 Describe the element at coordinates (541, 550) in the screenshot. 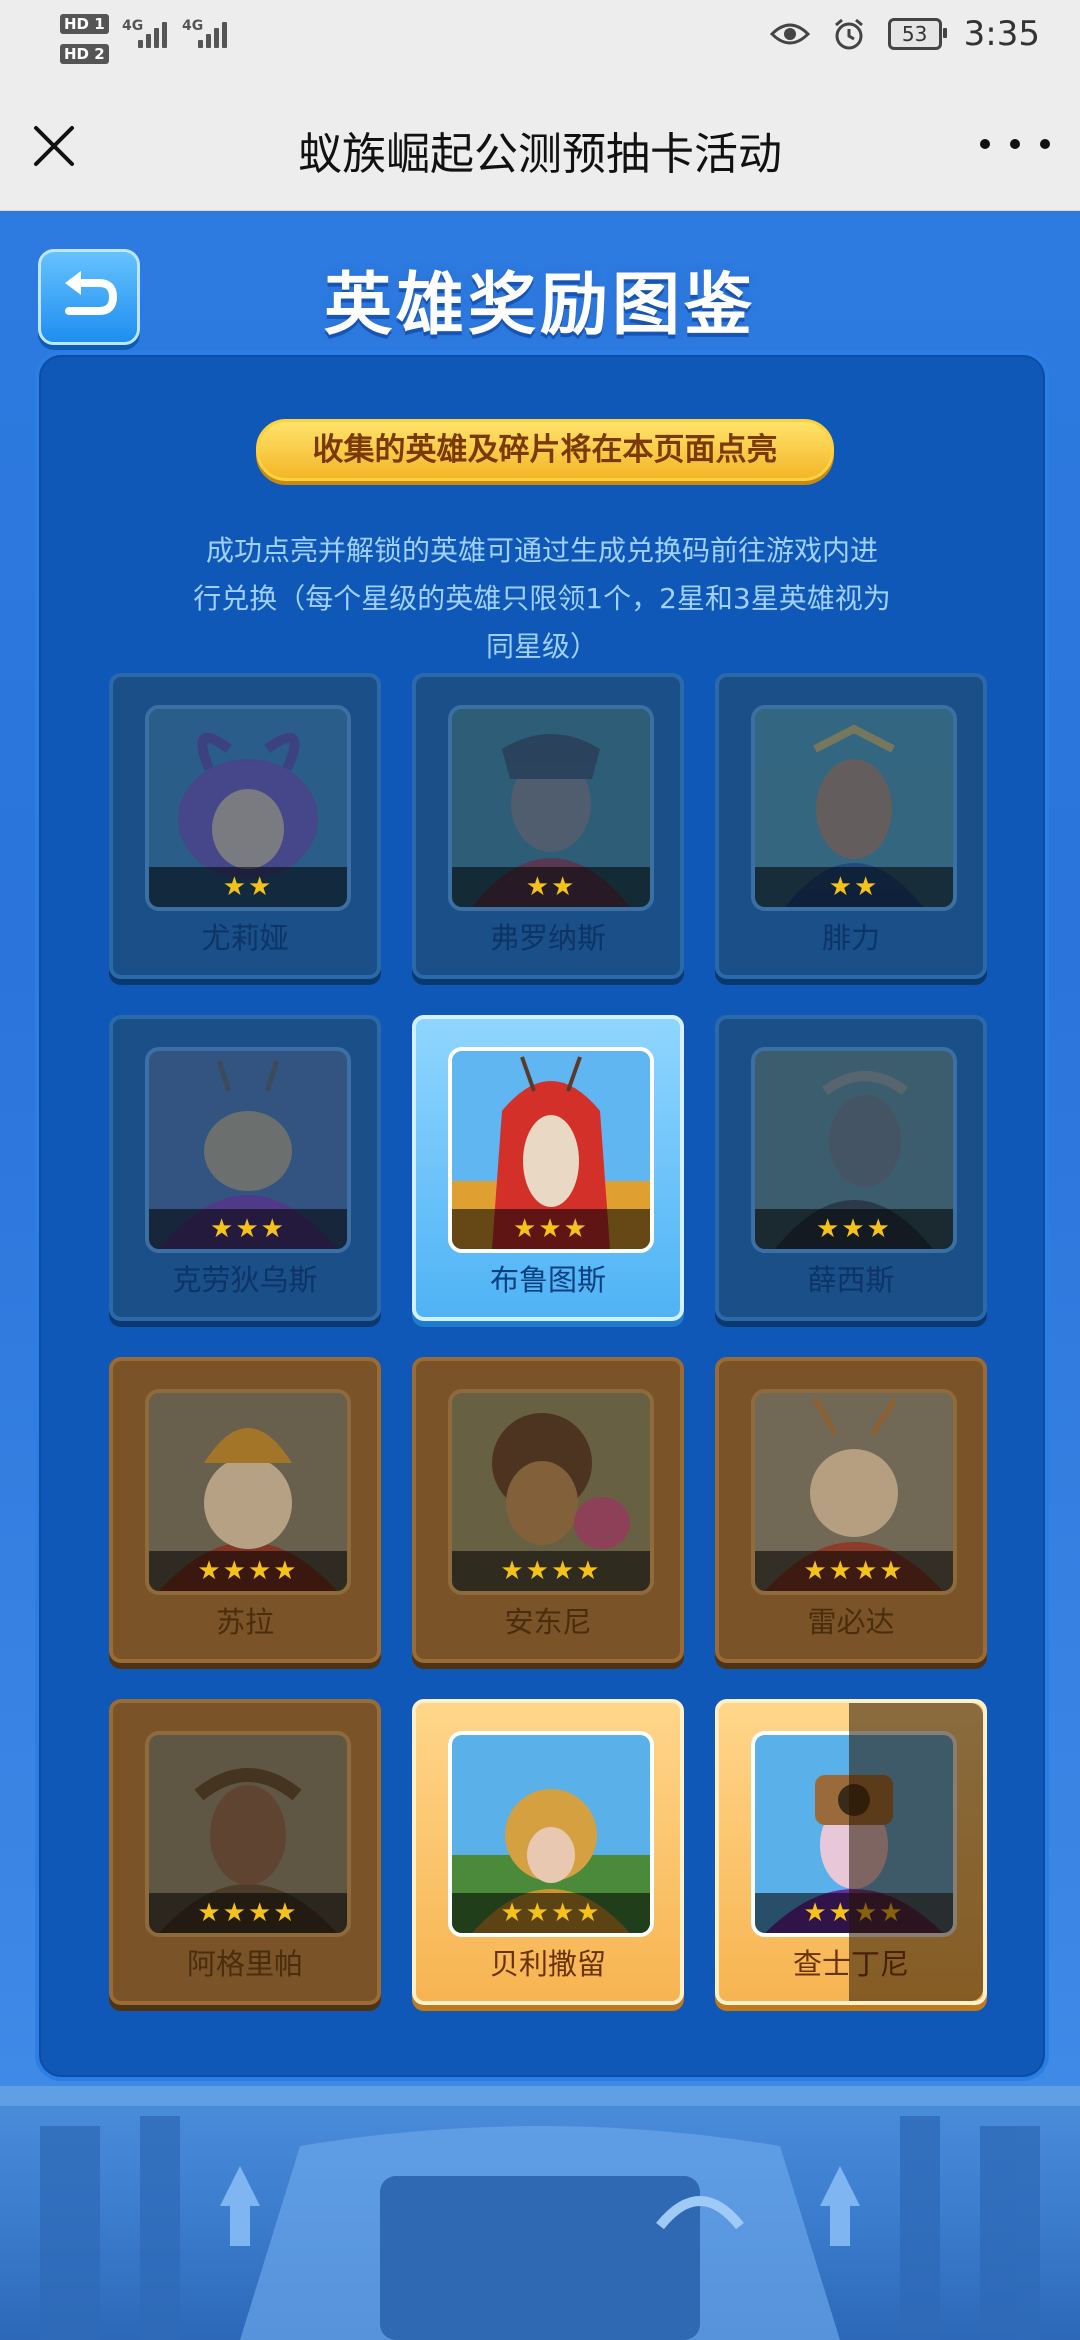

I see `description-line: 成功点亮并解锁的英雄可通过生成兑换码前往游戏内进` at that location.